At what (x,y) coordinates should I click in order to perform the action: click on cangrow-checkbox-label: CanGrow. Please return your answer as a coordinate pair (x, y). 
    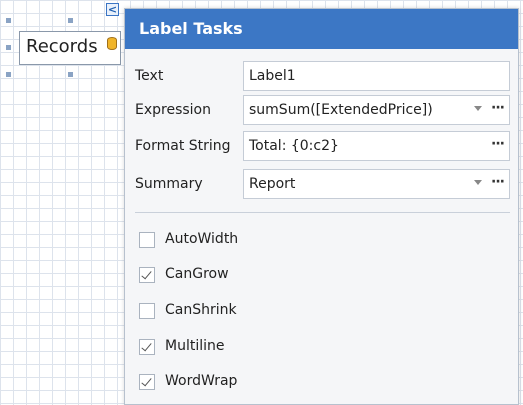
    Looking at the image, I should click on (197, 274).